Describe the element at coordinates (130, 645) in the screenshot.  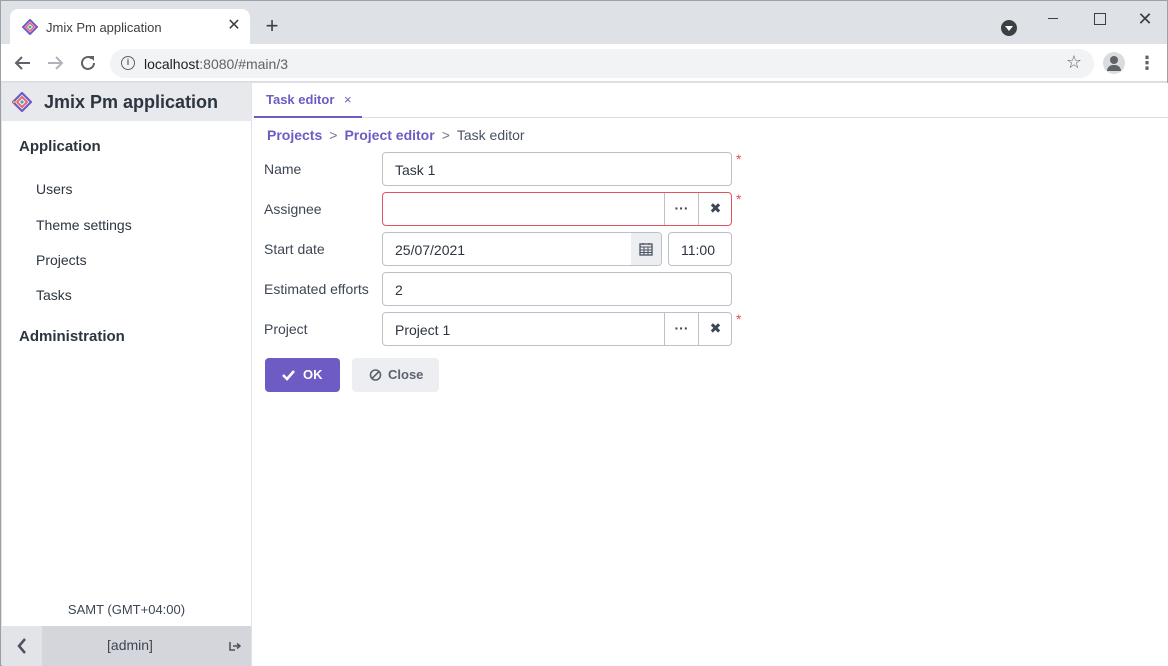
I see `current-user-label: [admin]` at that location.